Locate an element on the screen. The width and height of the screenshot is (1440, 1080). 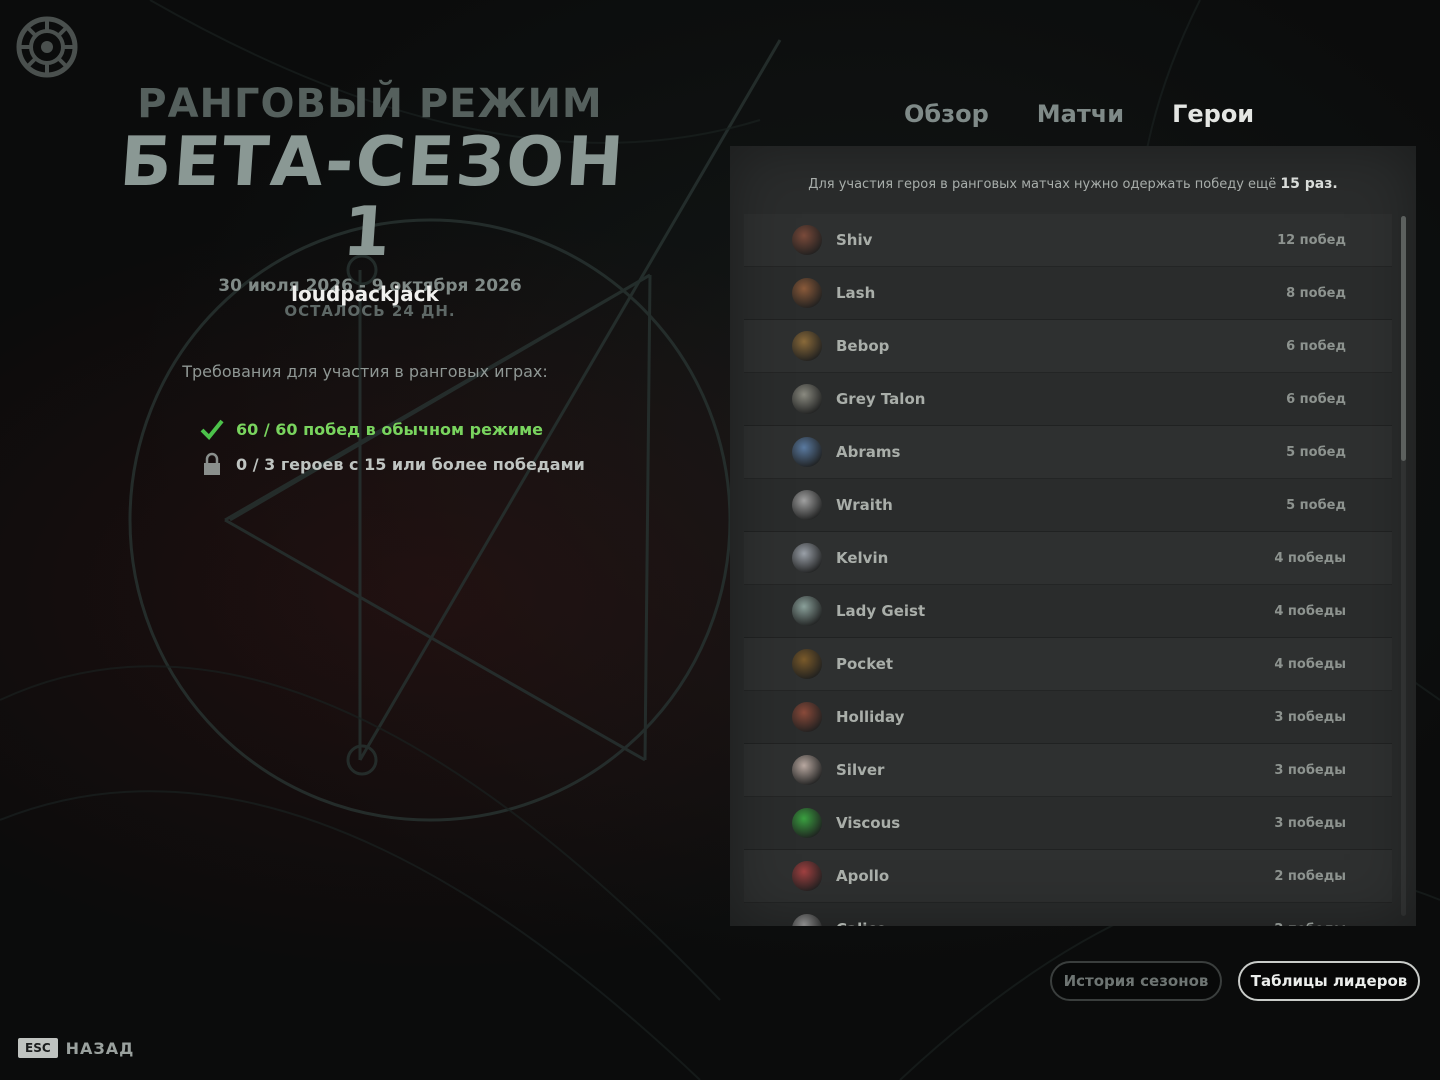
hero-name: Bebop is located at coordinates (863, 346).